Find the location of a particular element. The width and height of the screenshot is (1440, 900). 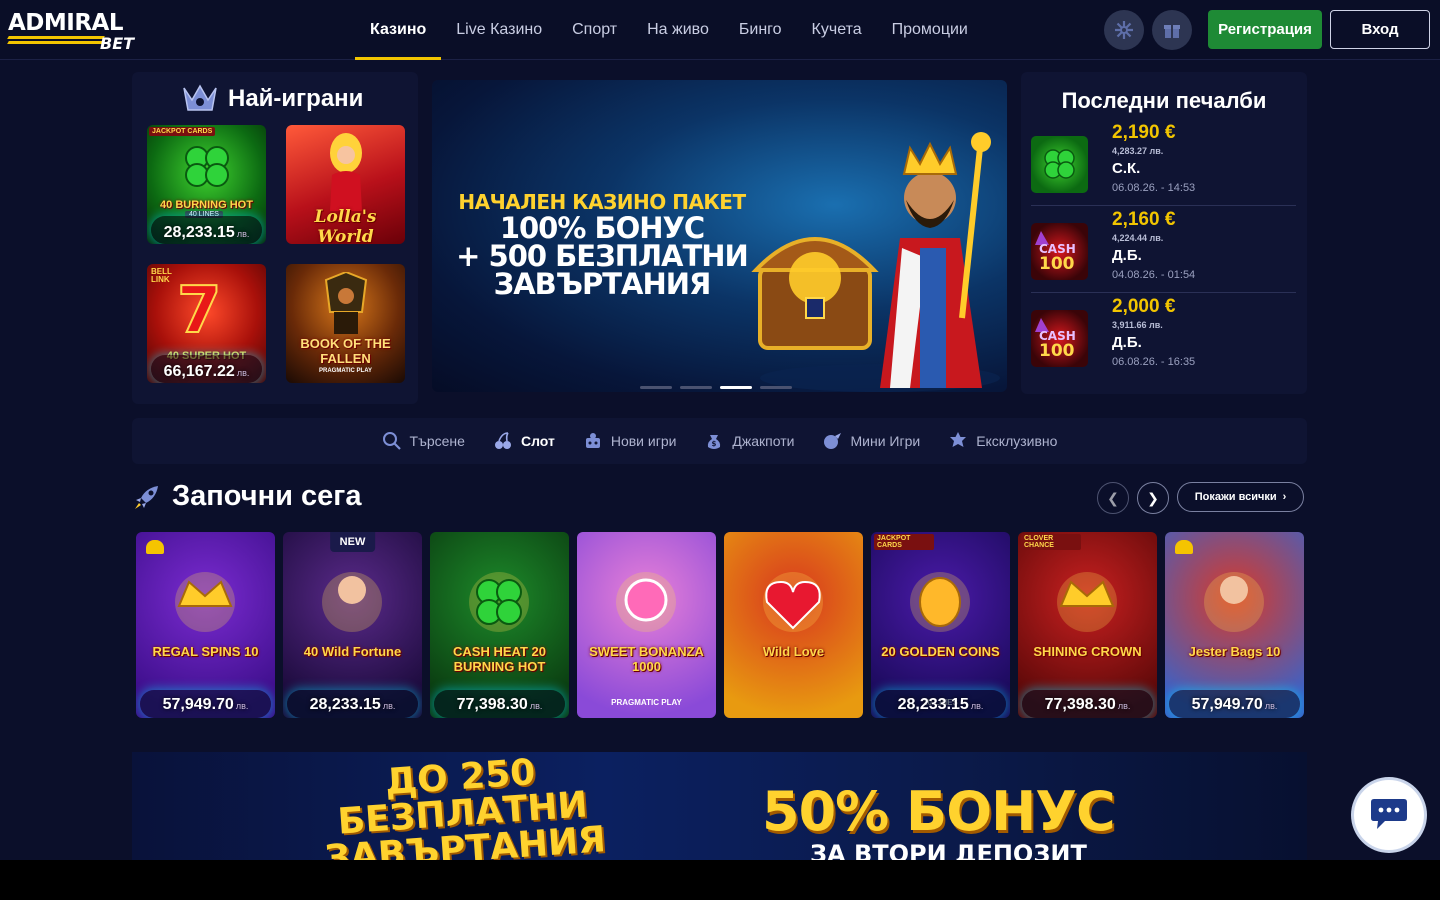

top-games-title: Най-играни is located at coordinates (296, 98).